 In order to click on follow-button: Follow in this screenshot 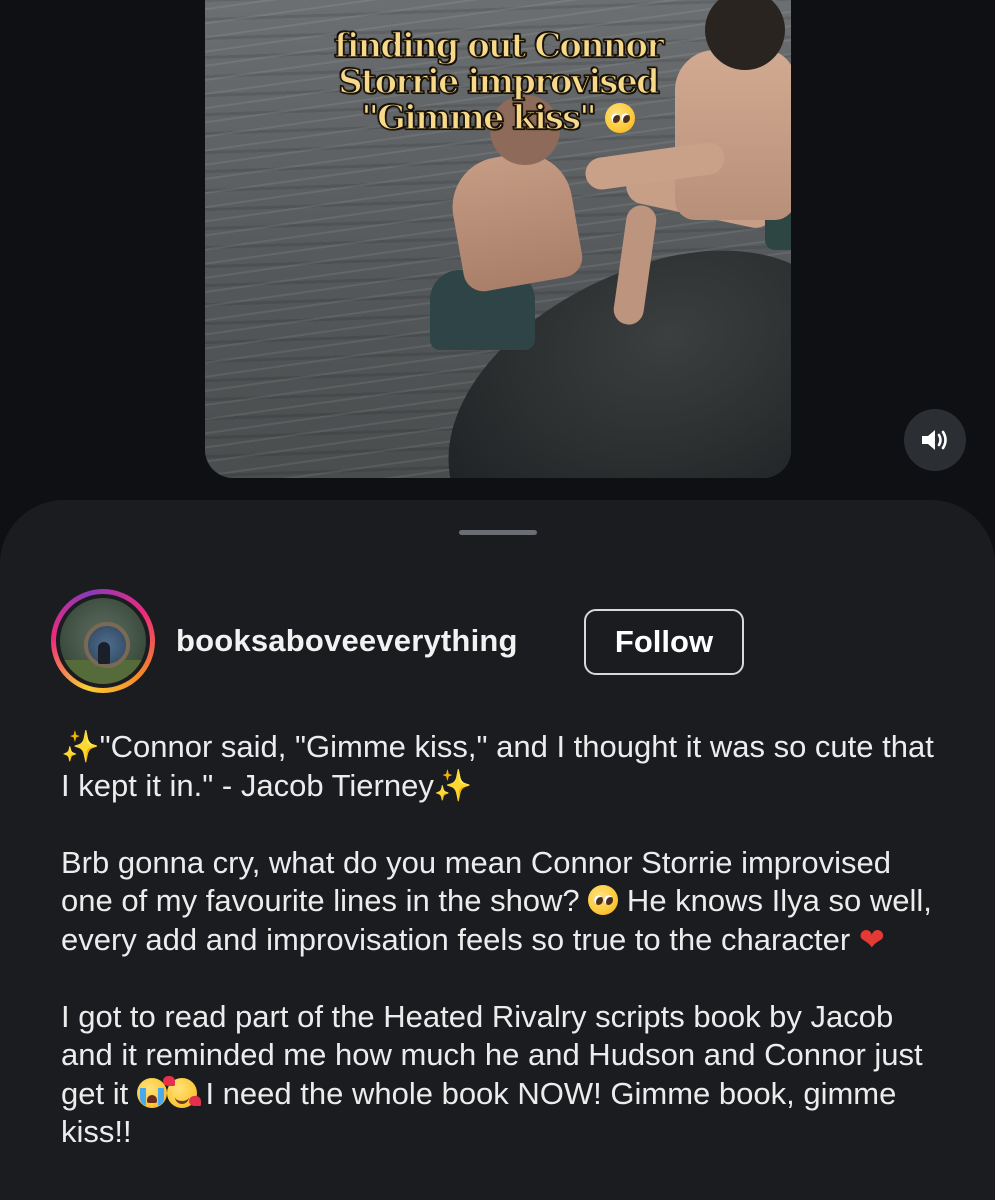, I will do `click(664, 642)`.